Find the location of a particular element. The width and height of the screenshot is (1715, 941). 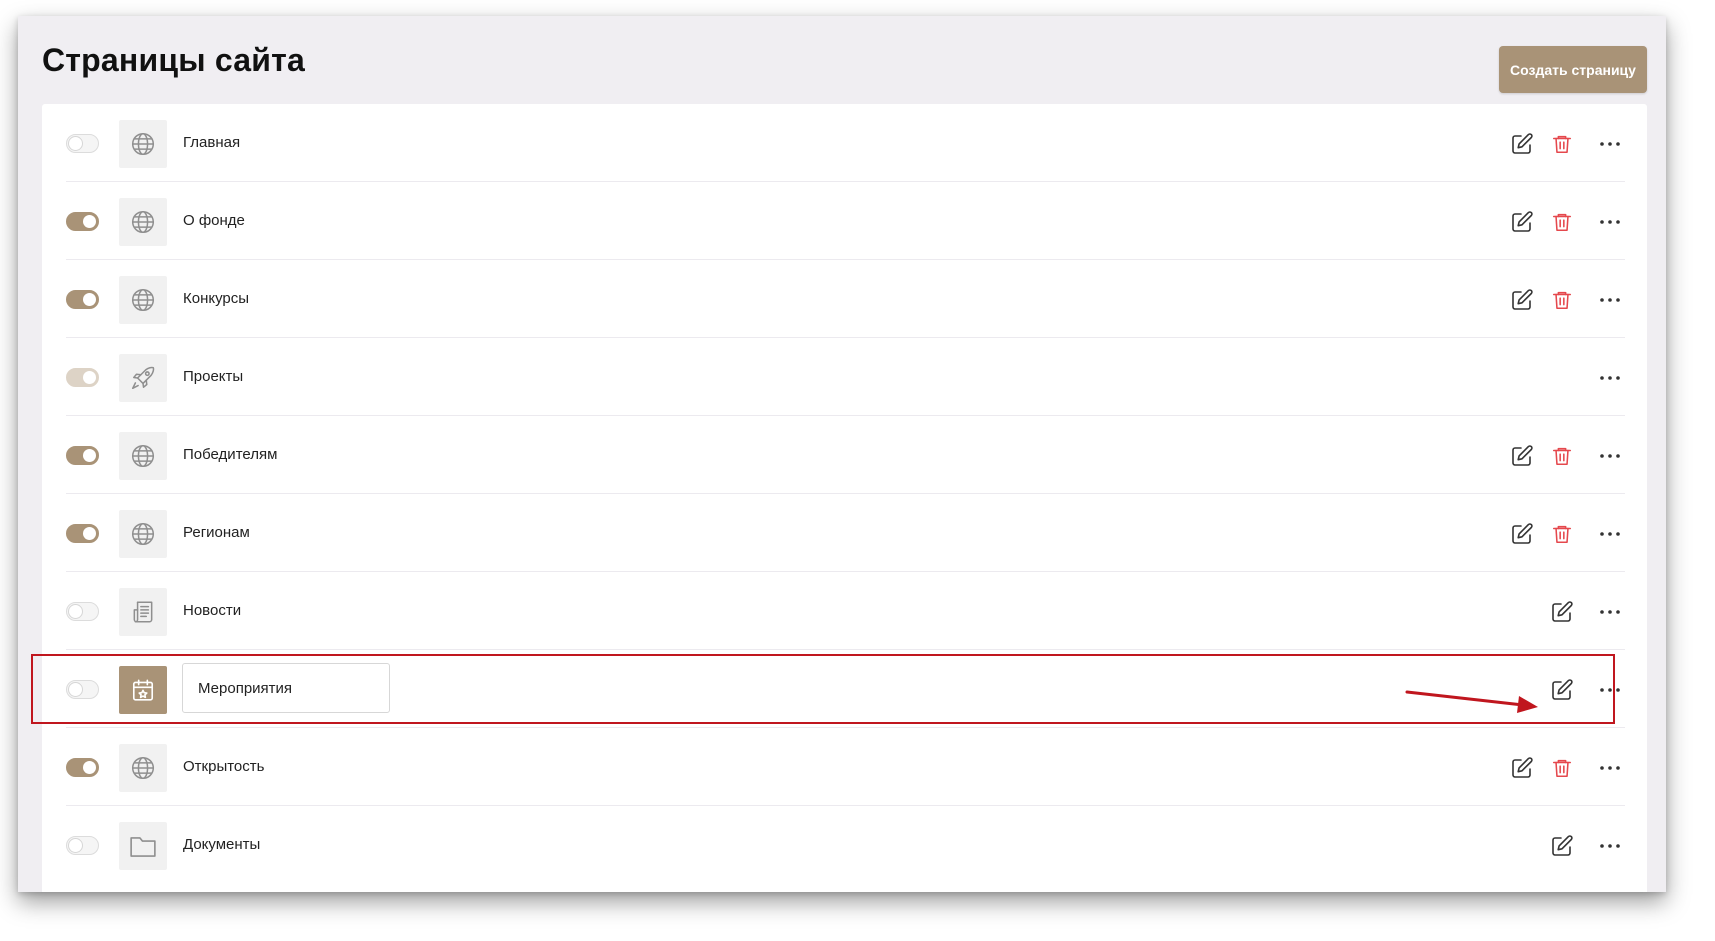

list-item: Новости is located at coordinates (845, 611).